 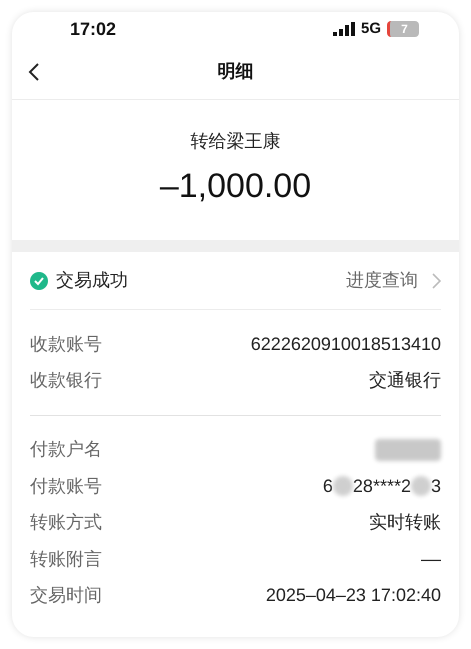 I want to click on value-text: 实时转账, so click(x=405, y=522).